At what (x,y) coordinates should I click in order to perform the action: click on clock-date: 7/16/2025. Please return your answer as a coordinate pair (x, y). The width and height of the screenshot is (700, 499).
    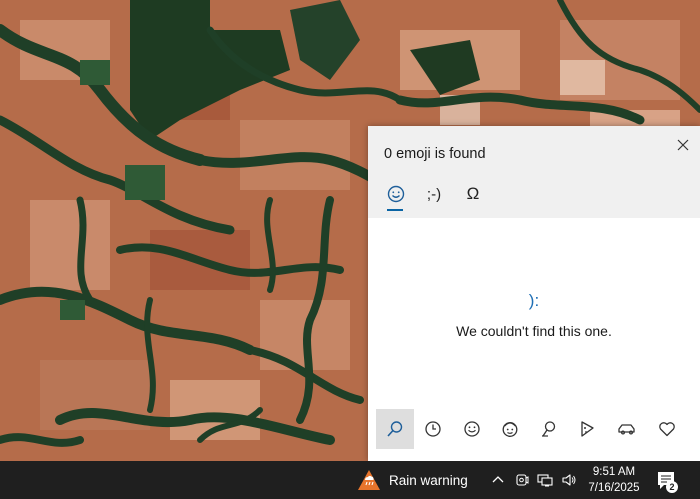
    Looking at the image, I should click on (614, 488).